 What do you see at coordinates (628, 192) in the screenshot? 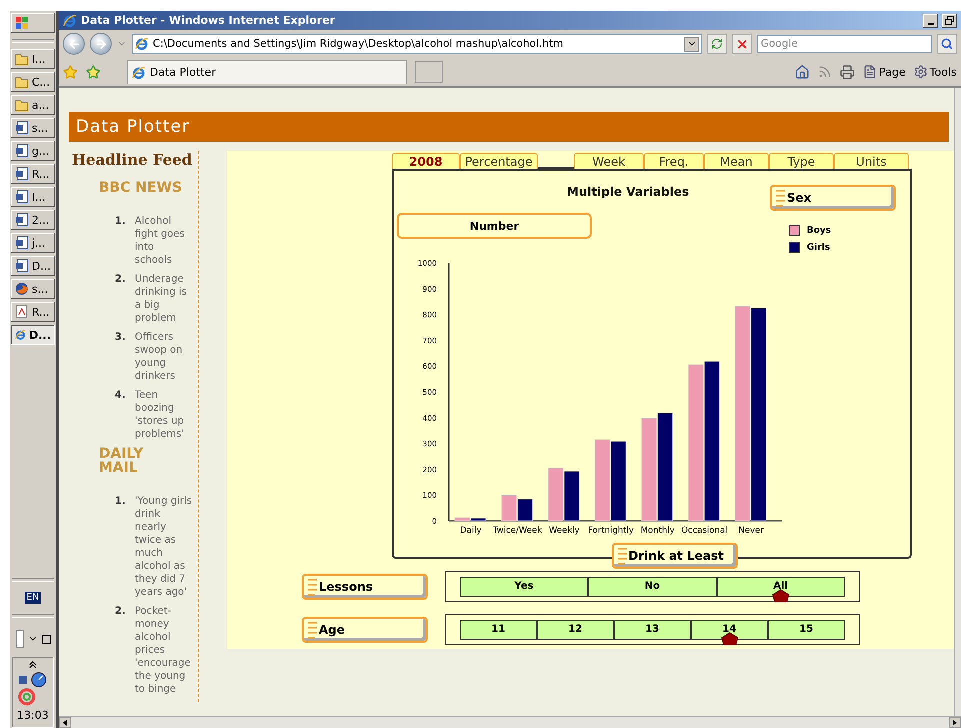
I see `chart-title: Multiple Variables` at bounding box center [628, 192].